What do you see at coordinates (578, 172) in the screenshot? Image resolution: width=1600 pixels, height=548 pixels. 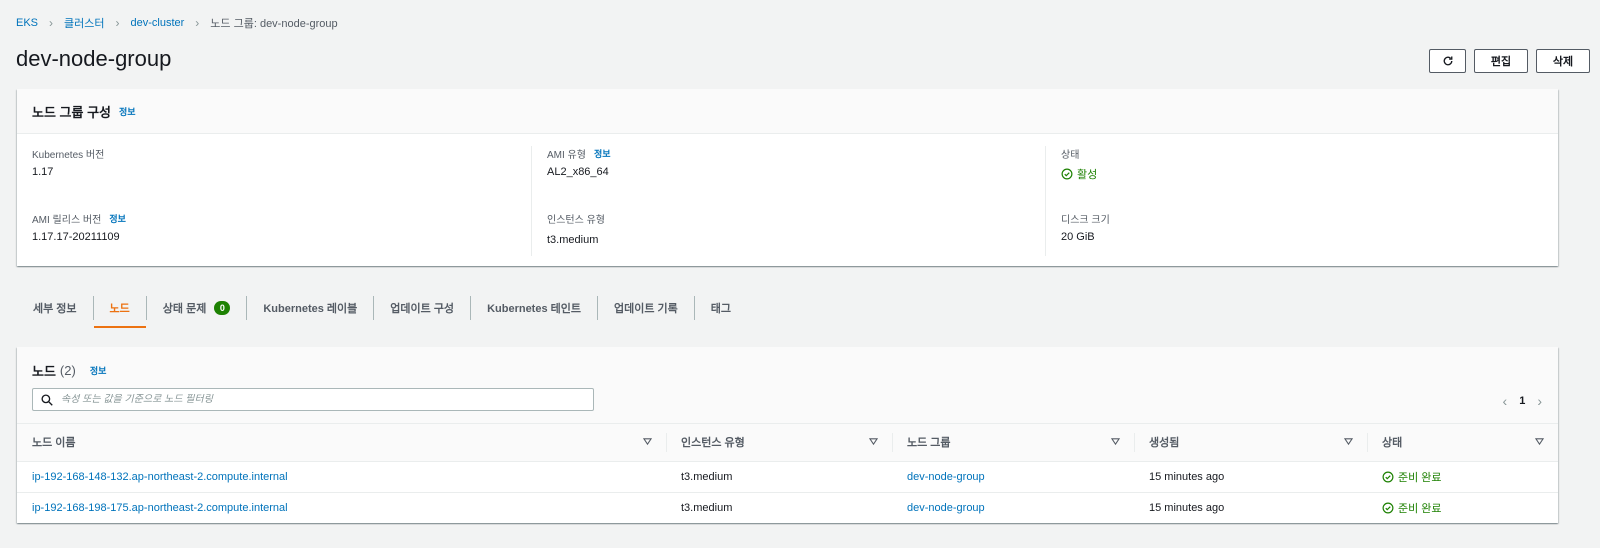 I see `ami-type-value: AL2_x86_64` at bounding box center [578, 172].